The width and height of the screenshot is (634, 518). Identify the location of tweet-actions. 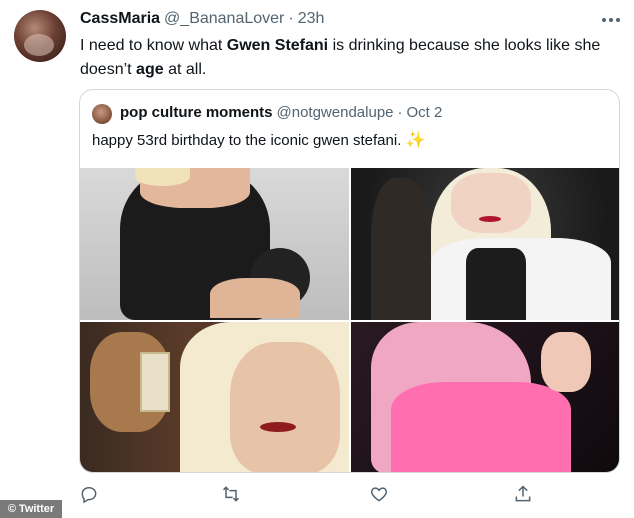
(314, 496).